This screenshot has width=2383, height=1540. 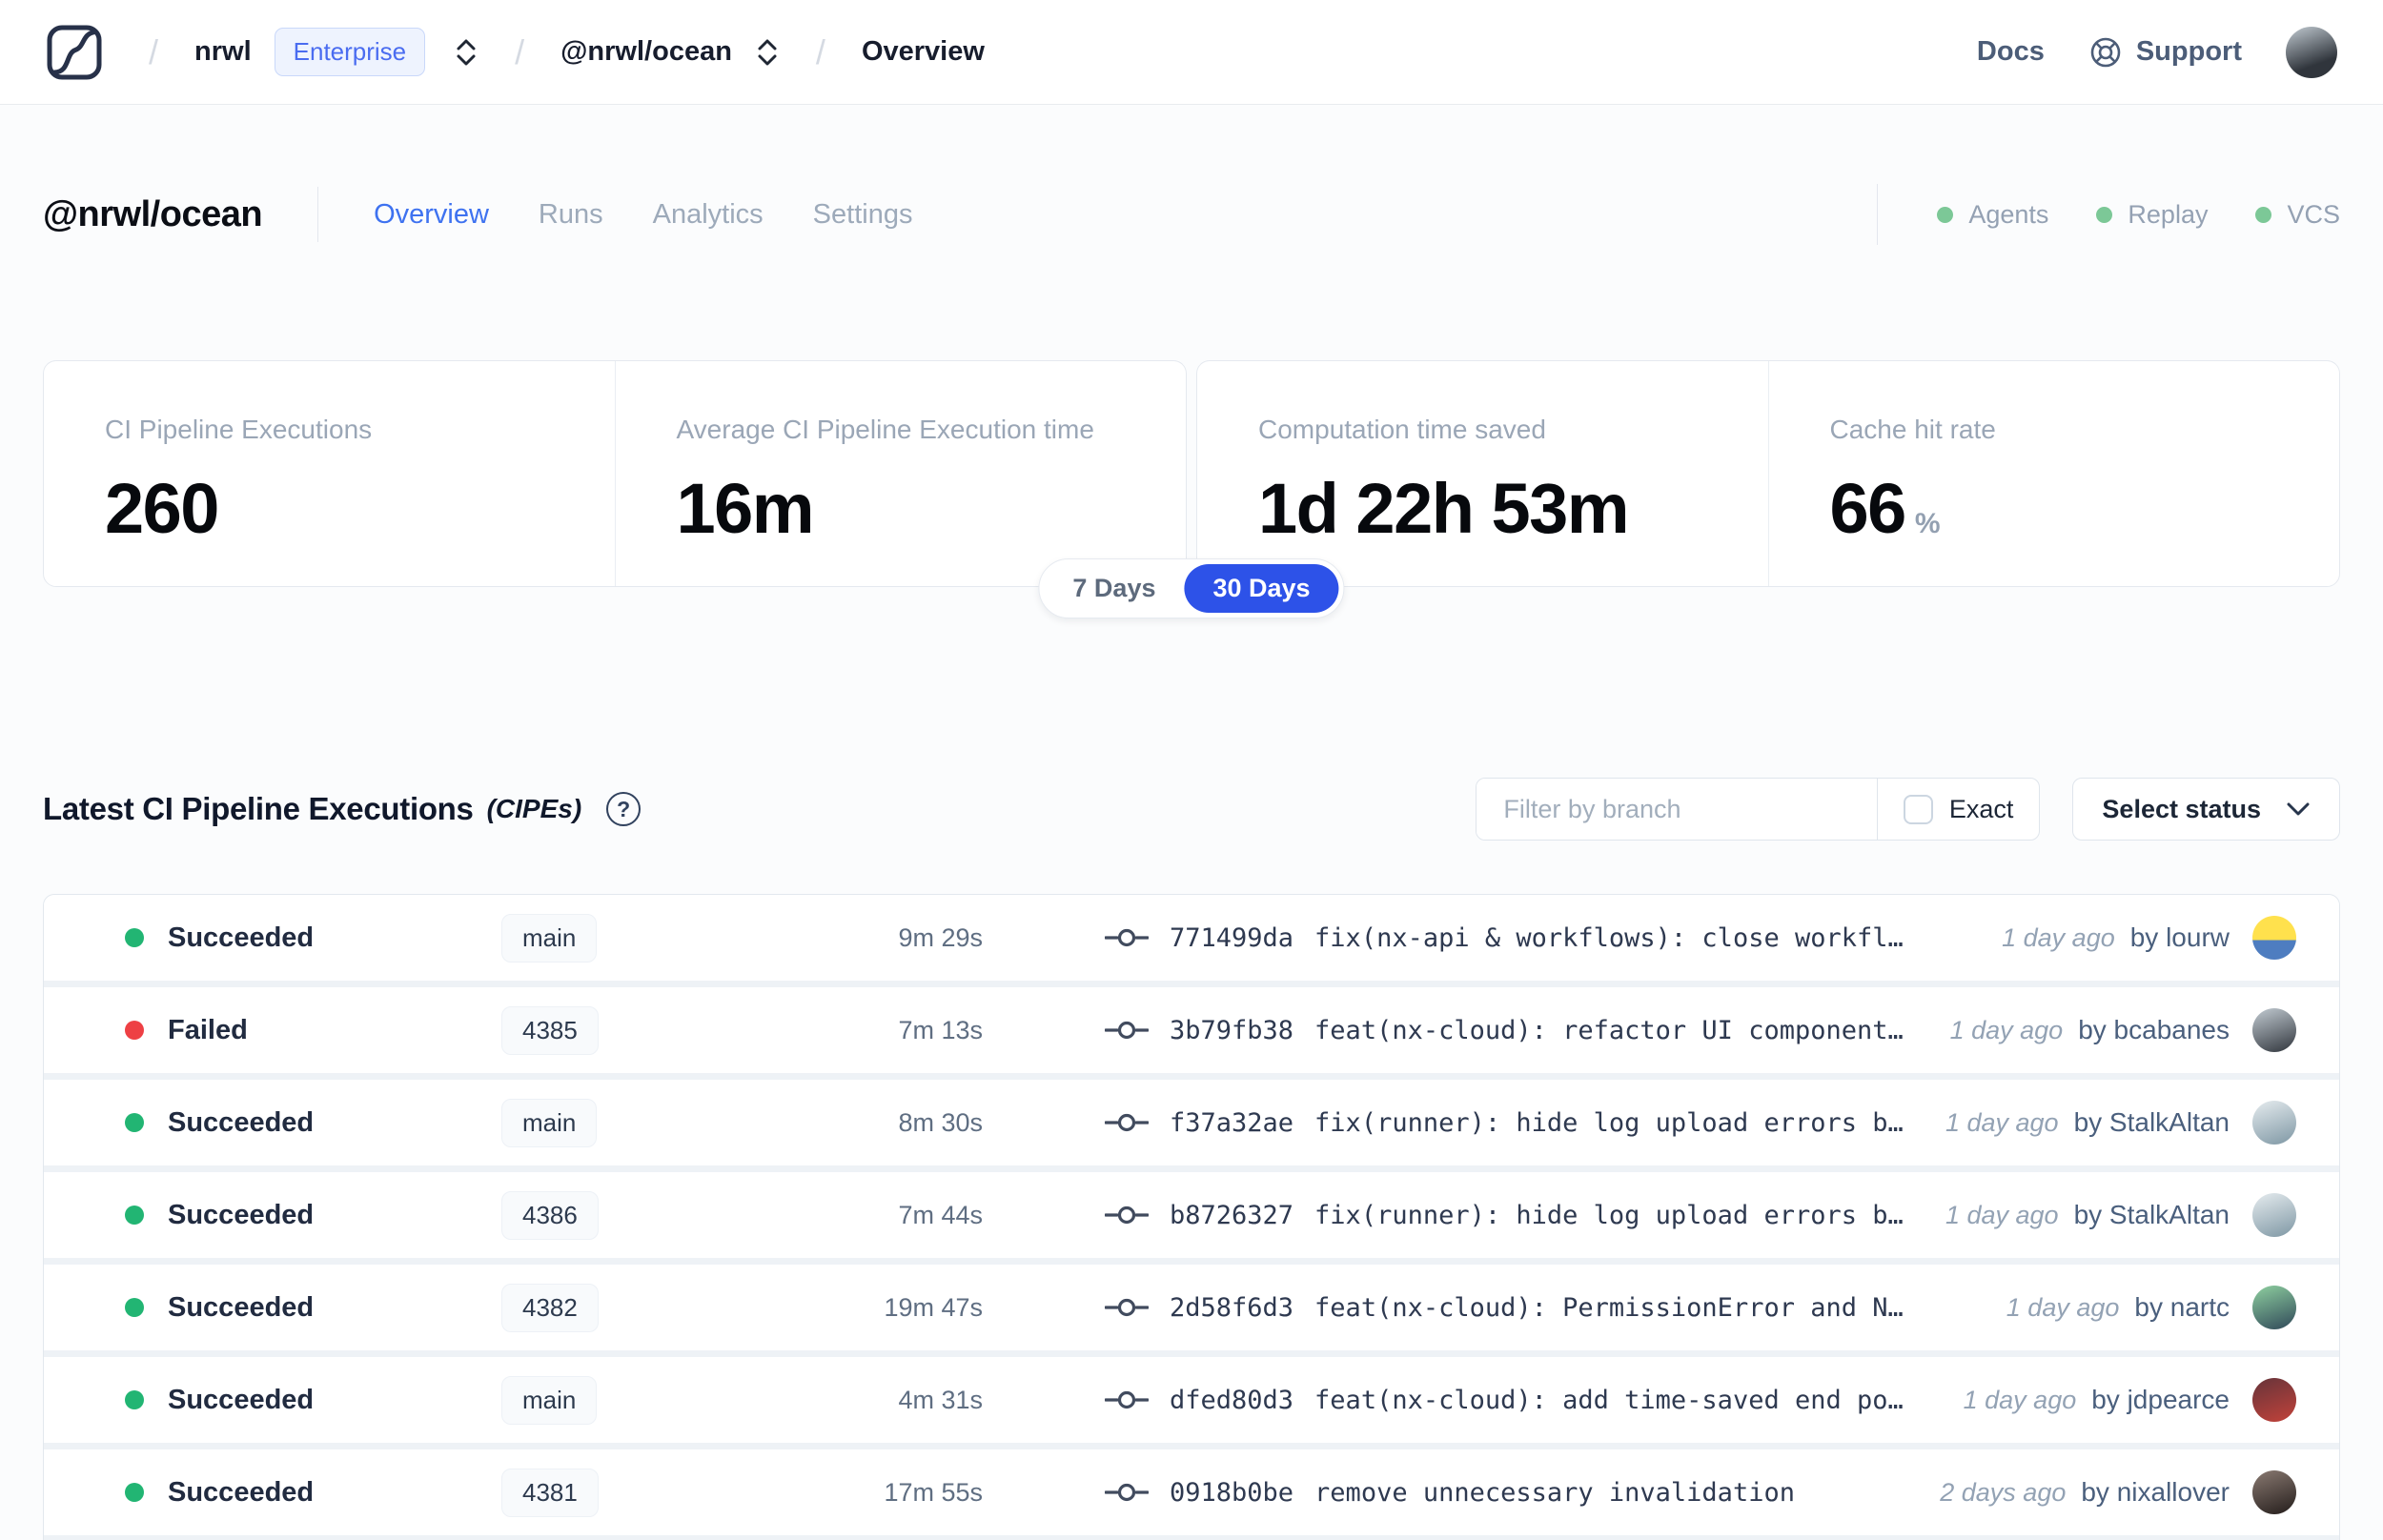 What do you see at coordinates (1232, 1123) in the screenshot?
I see `commit-hash: f37a32ae` at bounding box center [1232, 1123].